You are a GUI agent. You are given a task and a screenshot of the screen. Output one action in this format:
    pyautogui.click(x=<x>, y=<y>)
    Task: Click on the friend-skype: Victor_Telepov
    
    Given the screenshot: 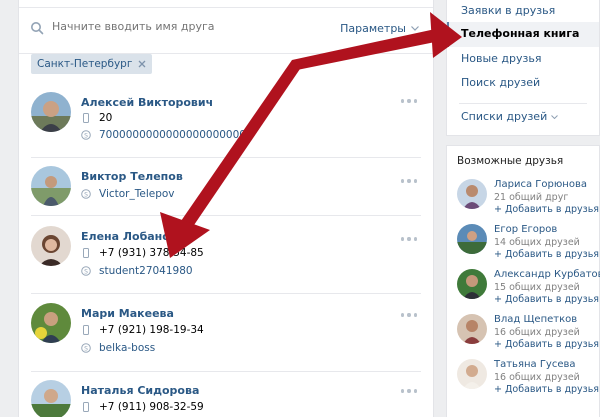 What is the action you would take?
    pyautogui.click(x=137, y=194)
    